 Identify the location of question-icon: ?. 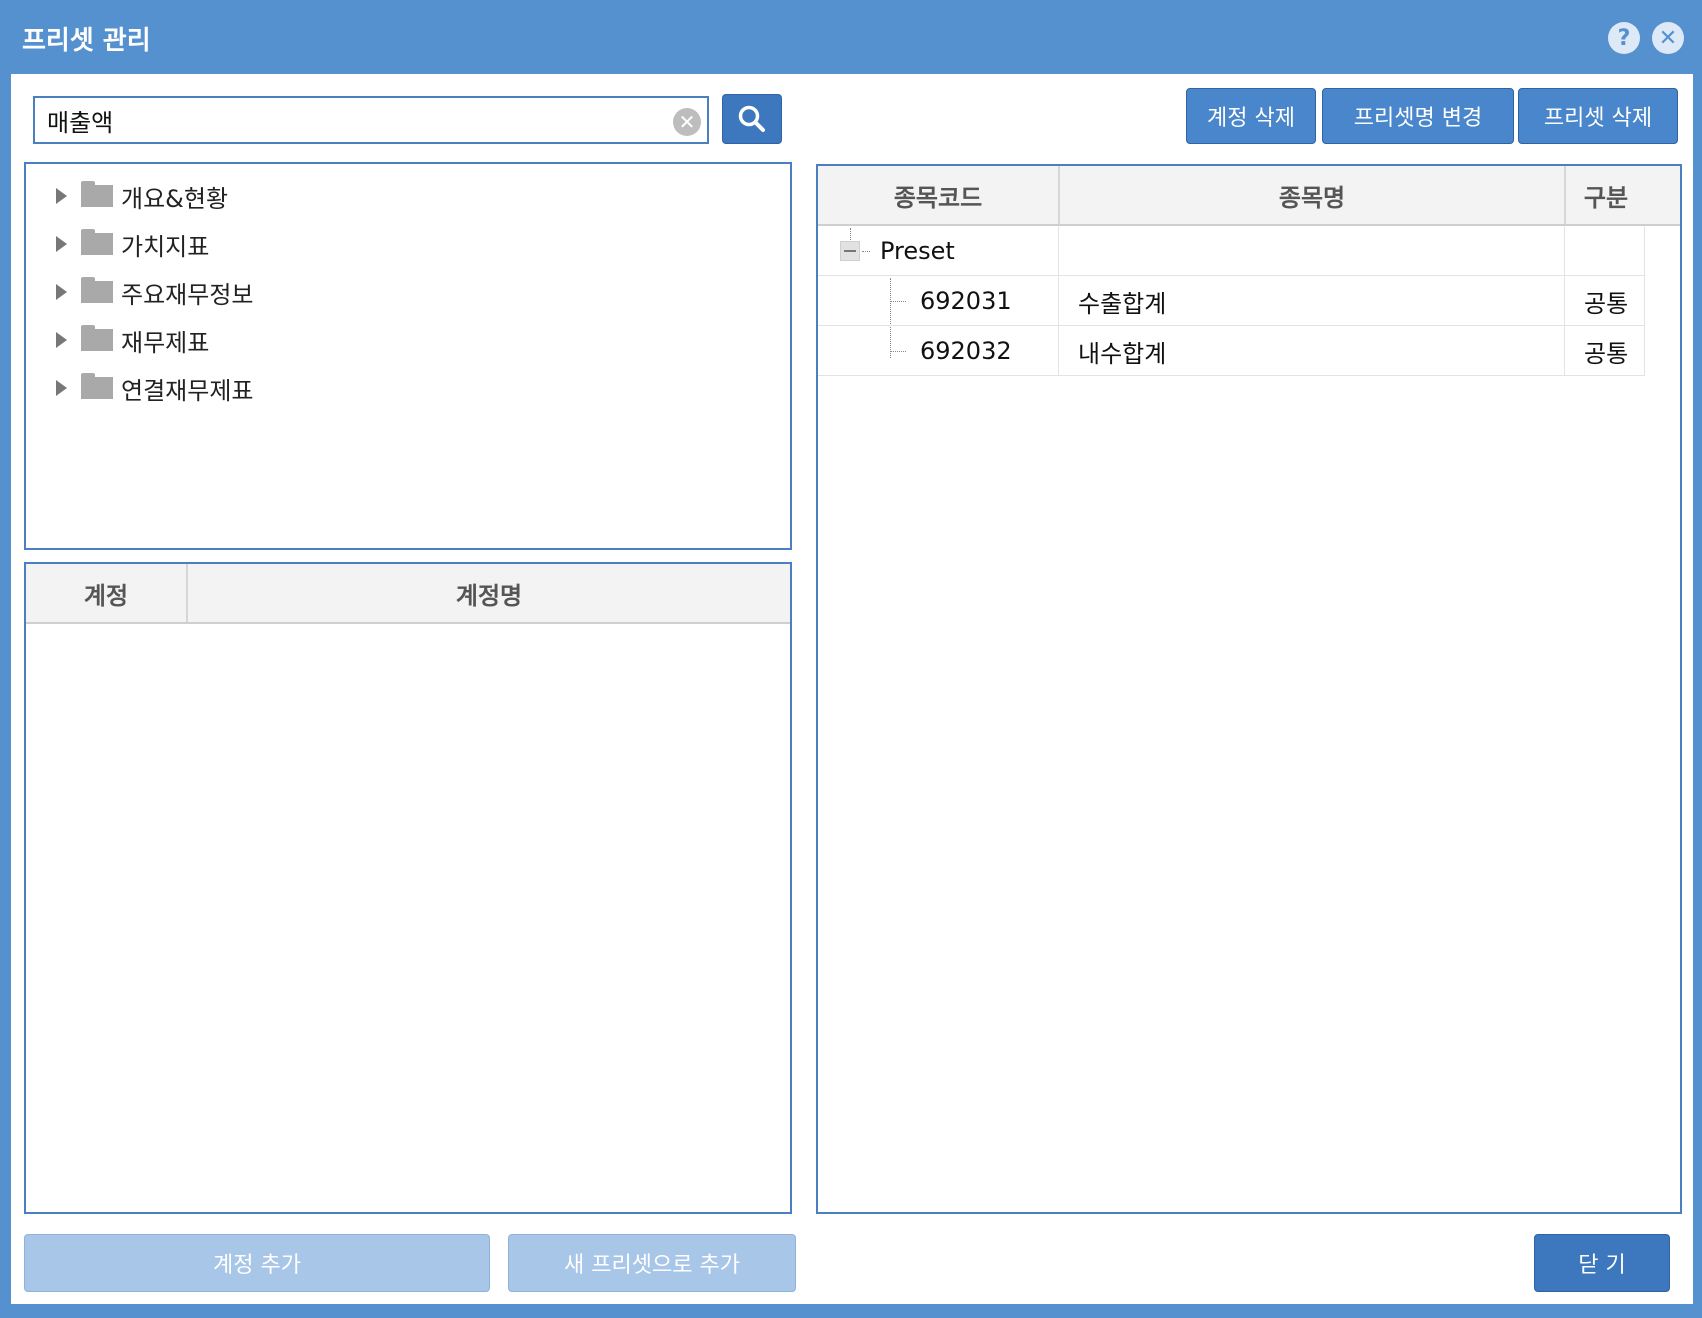
(1624, 38).